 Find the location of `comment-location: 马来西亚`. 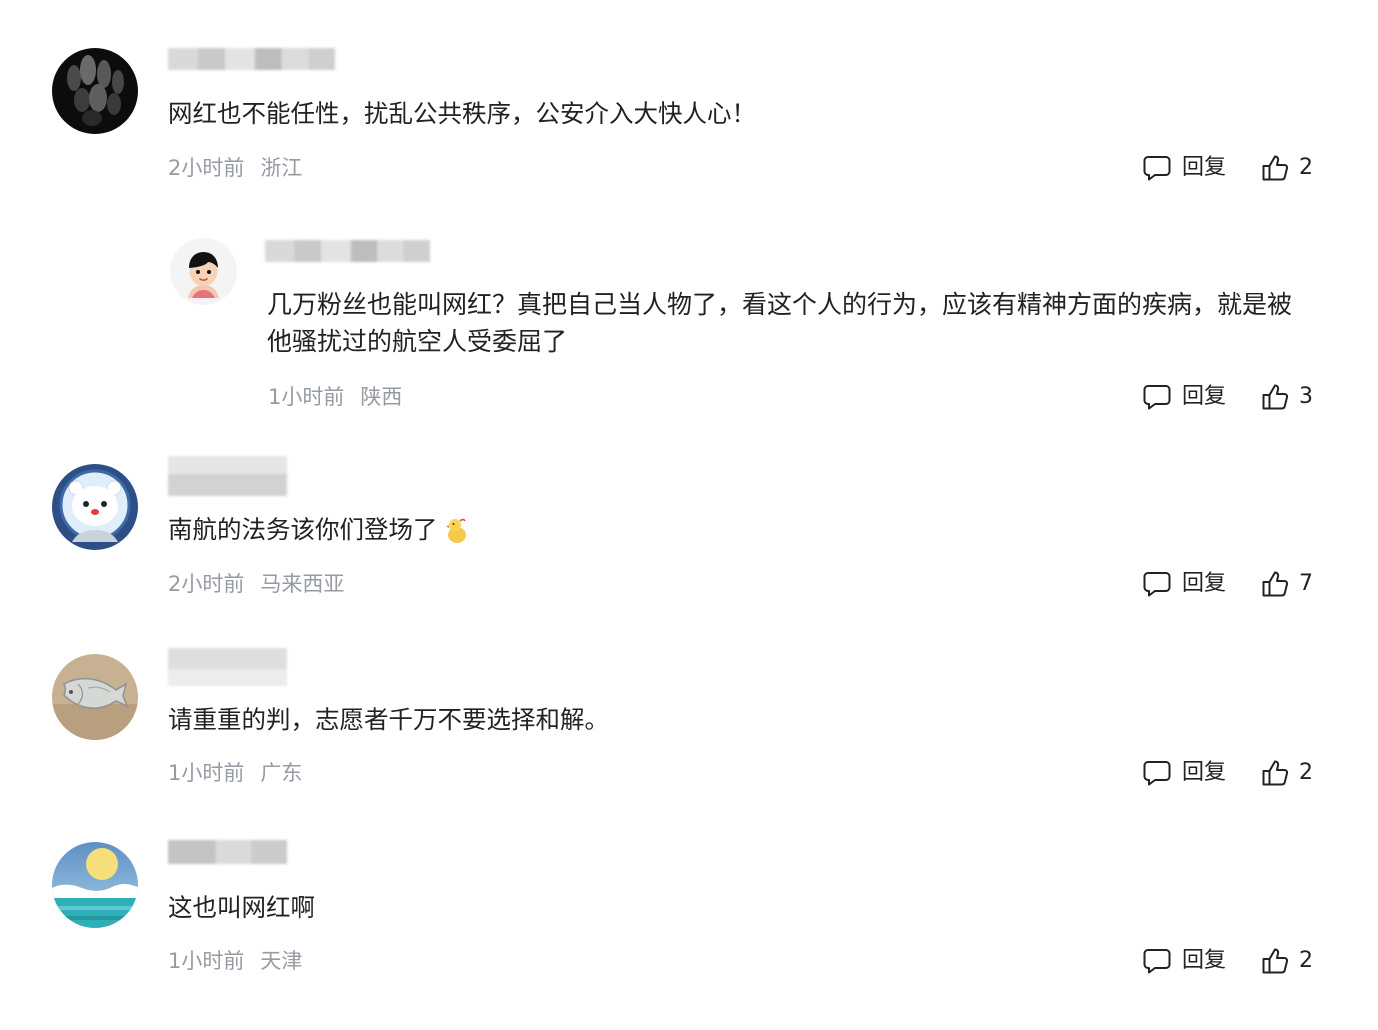

comment-location: 马来西亚 is located at coordinates (302, 584).